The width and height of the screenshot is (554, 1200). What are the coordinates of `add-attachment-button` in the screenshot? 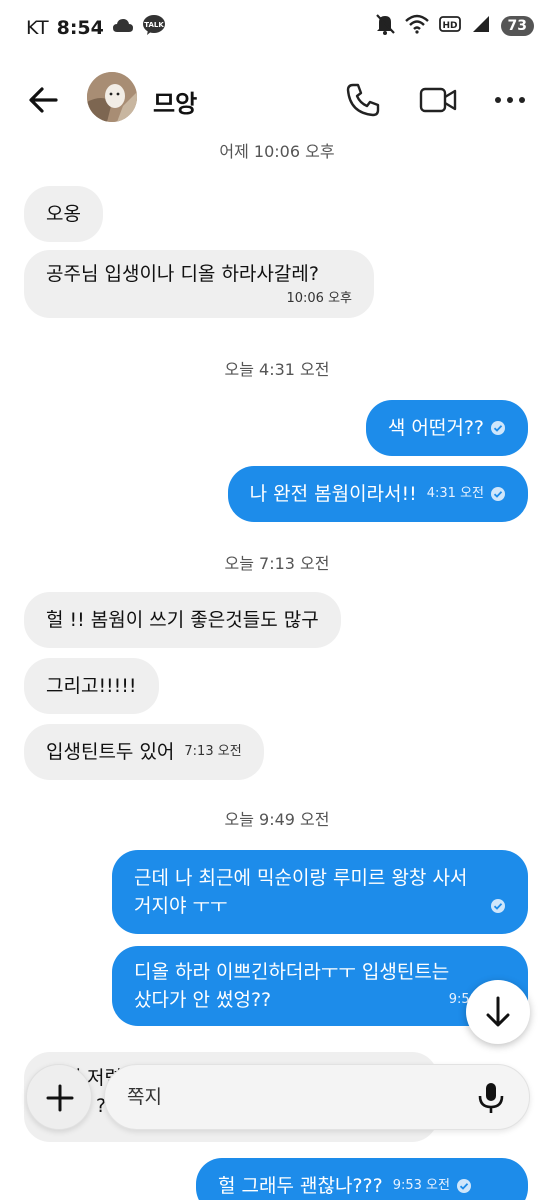 It's located at (59, 1097).